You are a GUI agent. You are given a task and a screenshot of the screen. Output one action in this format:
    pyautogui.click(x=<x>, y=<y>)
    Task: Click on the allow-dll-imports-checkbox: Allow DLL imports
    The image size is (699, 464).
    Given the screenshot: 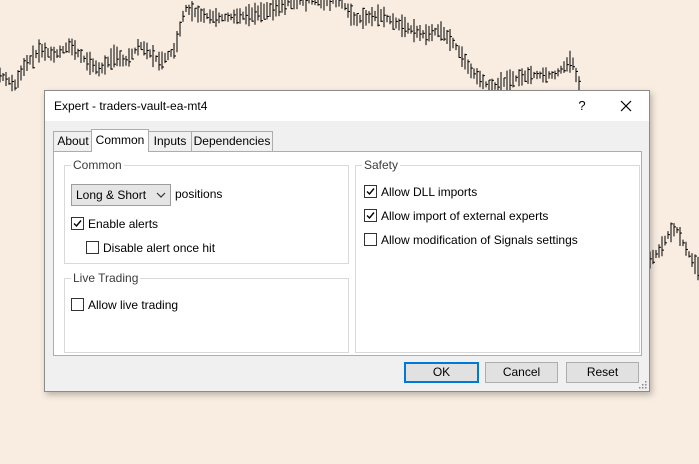 What is the action you would take?
    pyautogui.click(x=420, y=192)
    